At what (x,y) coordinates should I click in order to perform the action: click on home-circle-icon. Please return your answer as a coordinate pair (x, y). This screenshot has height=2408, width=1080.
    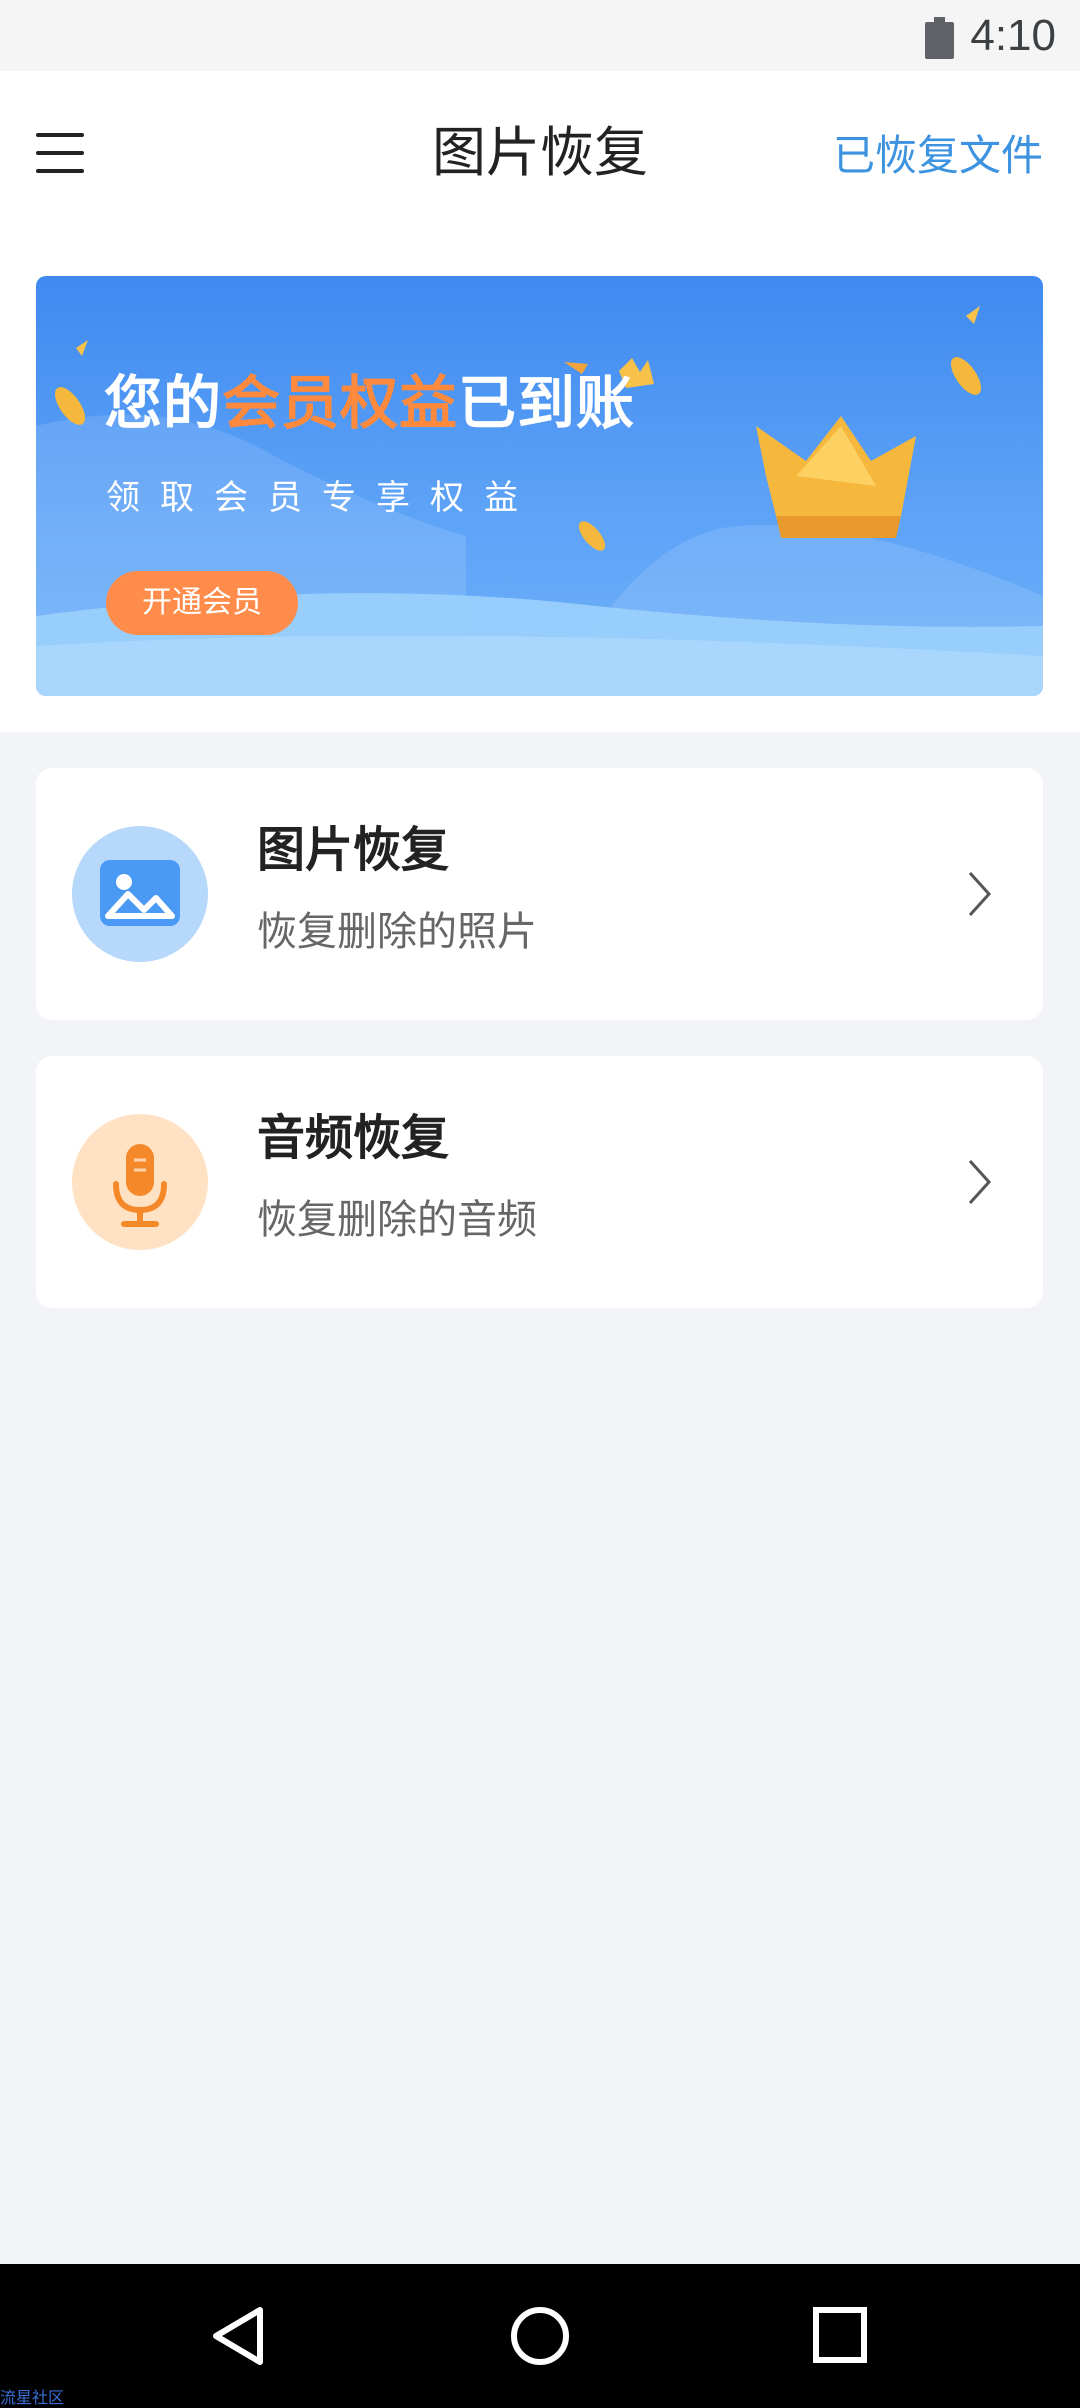
    Looking at the image, I should click on (540, 2336).